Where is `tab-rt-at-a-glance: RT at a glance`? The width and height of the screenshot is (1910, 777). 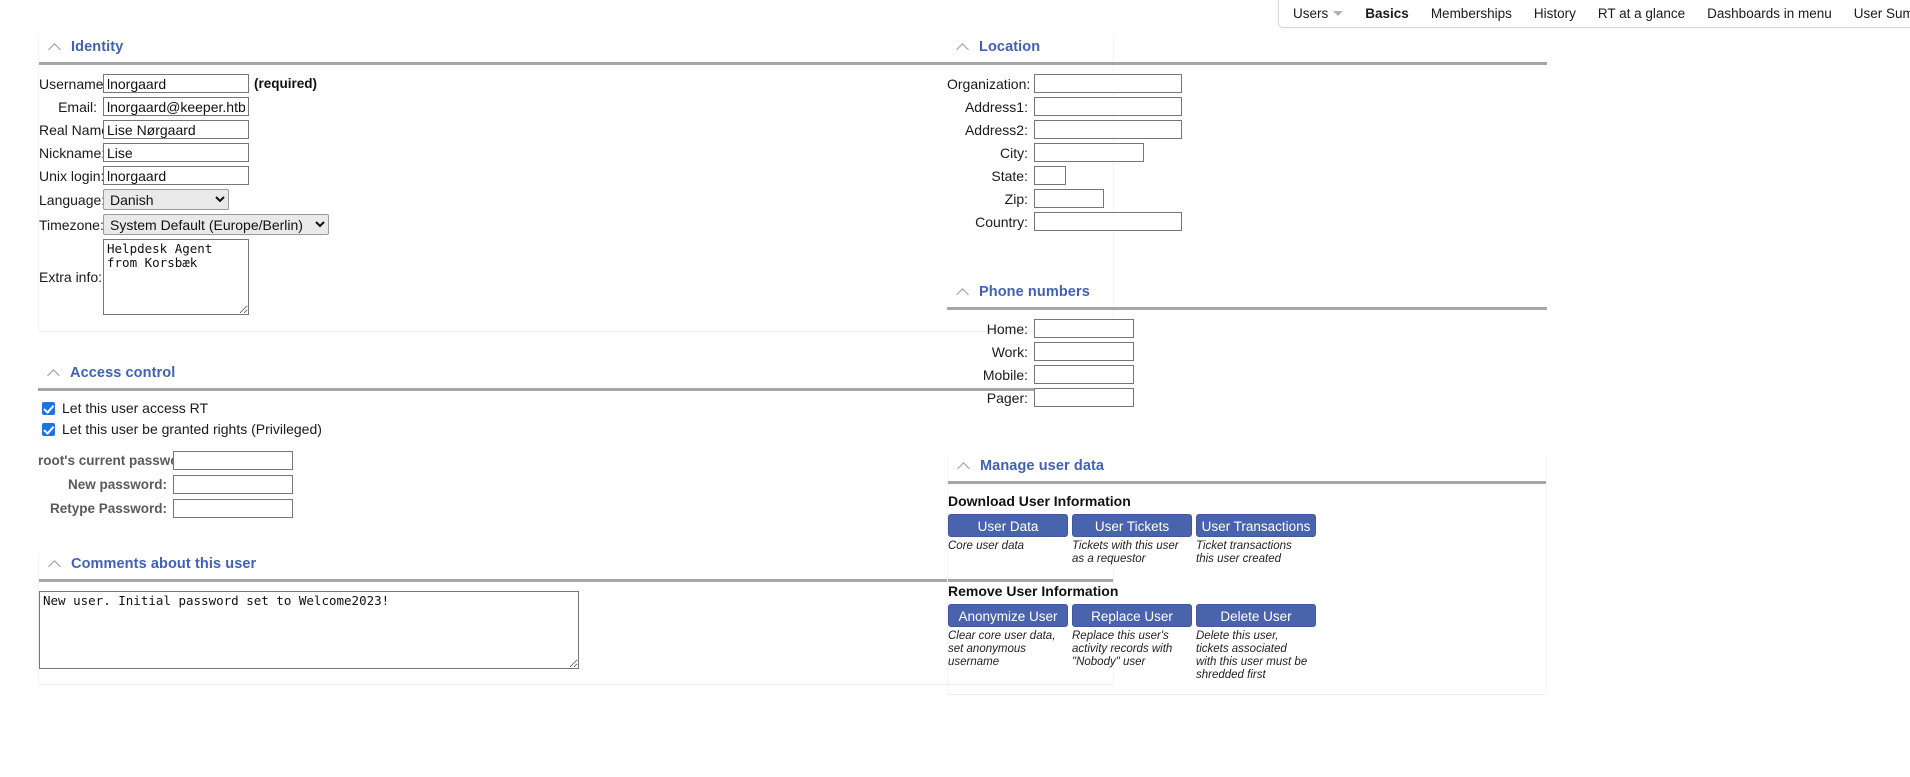
tab-rt-at-a-glance: RT at a glance is located at coordinates (1641, 14).